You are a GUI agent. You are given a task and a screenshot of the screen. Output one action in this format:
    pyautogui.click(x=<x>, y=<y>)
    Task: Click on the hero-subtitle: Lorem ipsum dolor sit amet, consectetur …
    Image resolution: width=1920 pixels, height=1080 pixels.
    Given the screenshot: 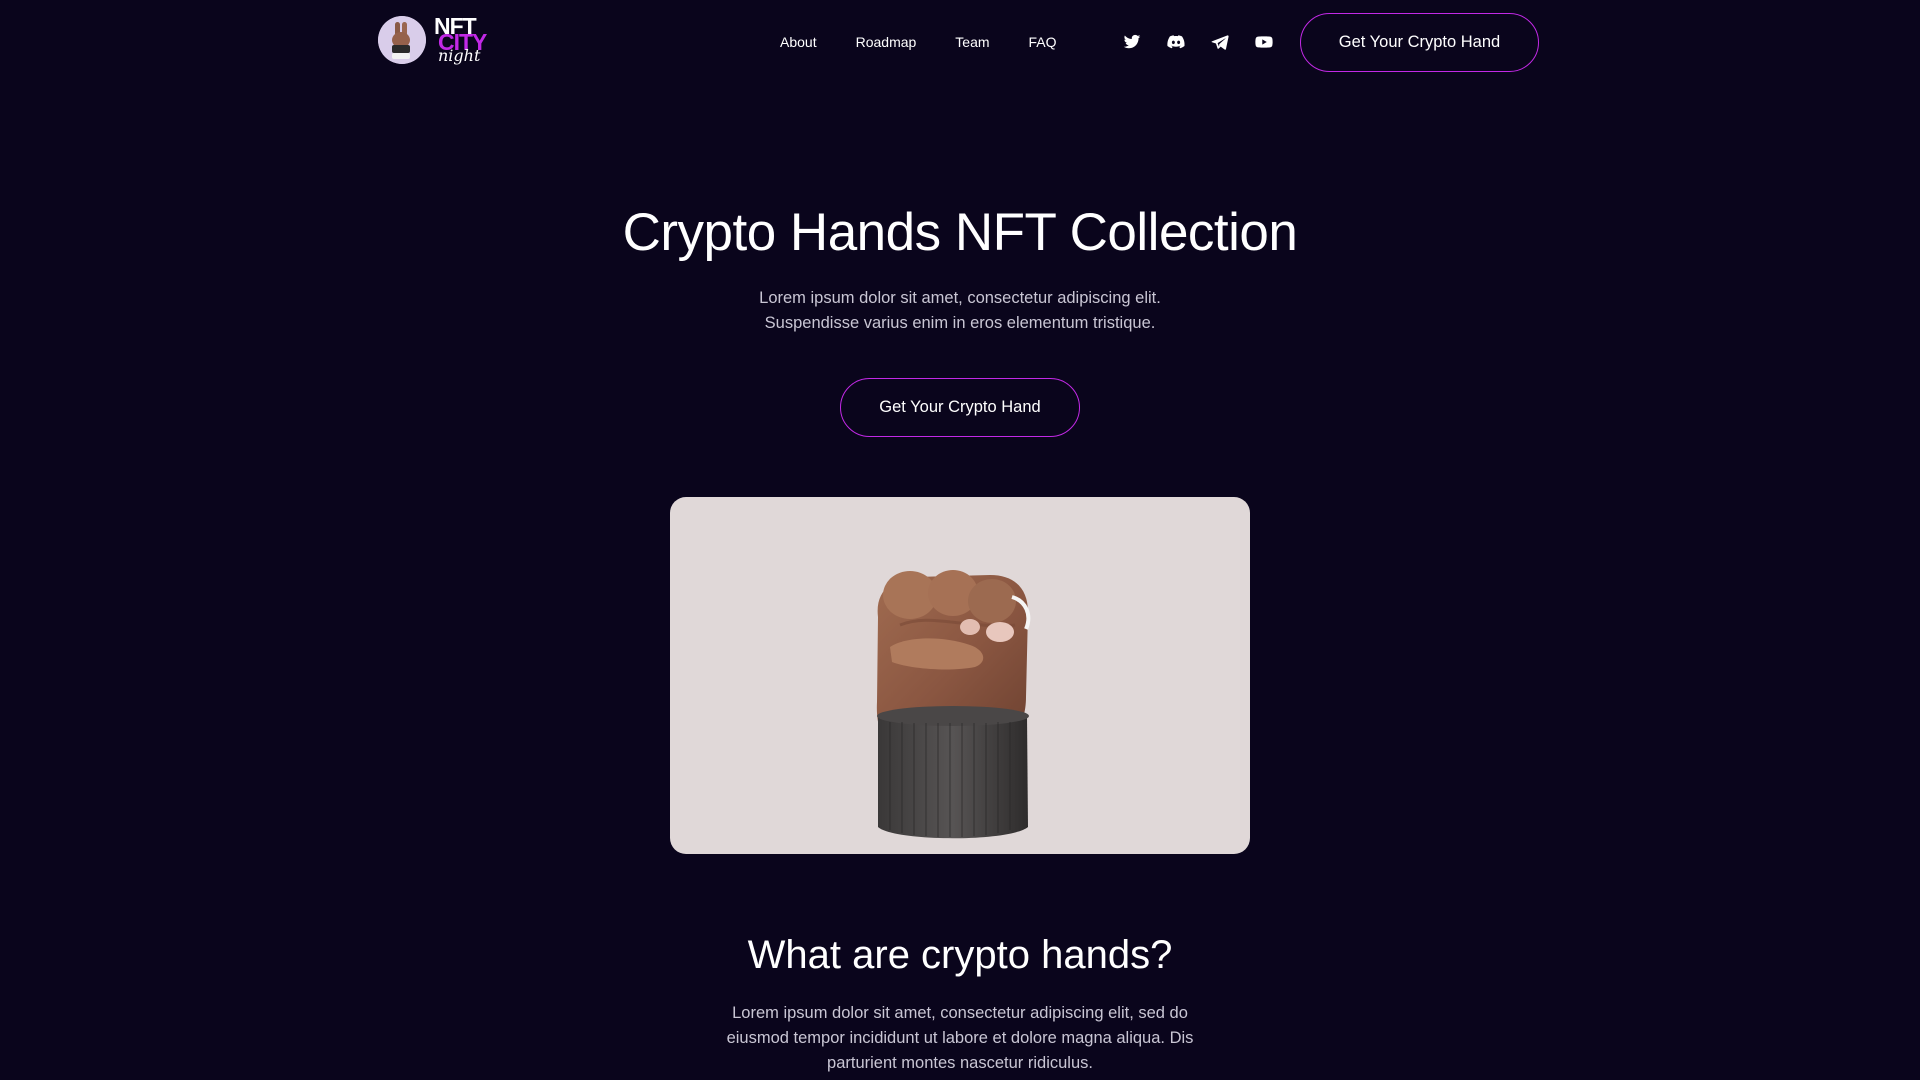 What is the action you would take?
    pyautogui.click(x=960, y=311)
    